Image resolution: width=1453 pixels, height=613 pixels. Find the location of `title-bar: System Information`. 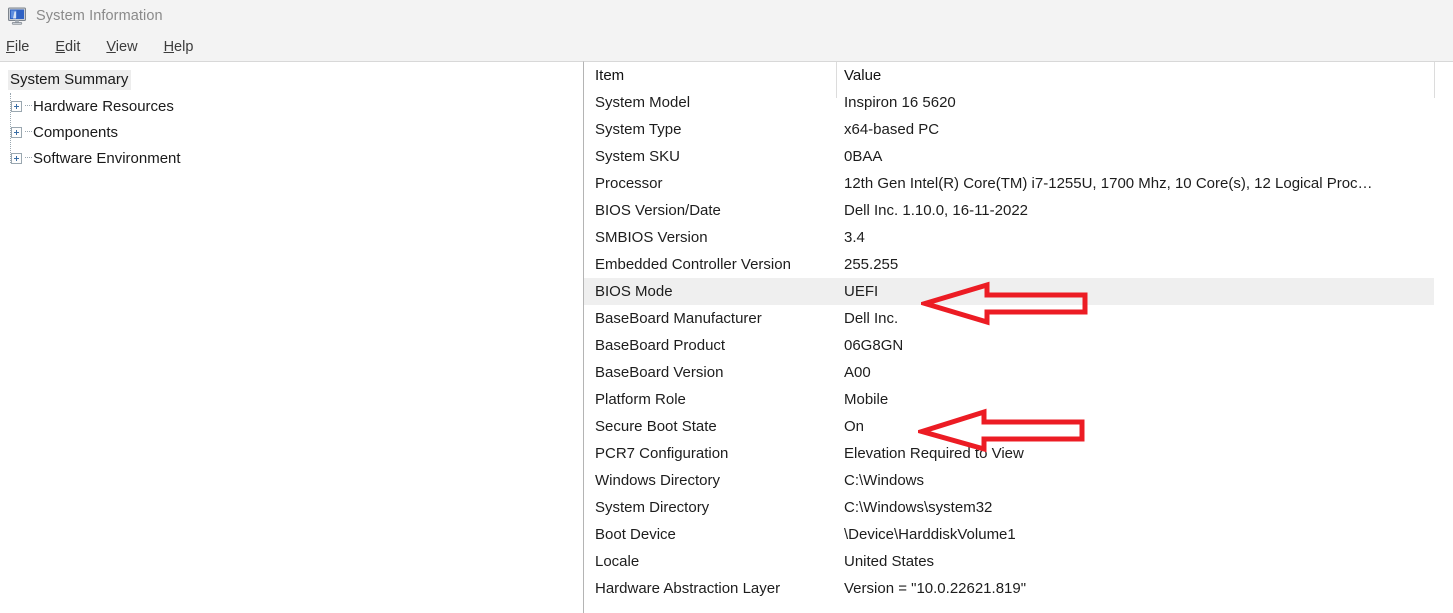

title-bar: System Information is located at coordinates (726, 16).